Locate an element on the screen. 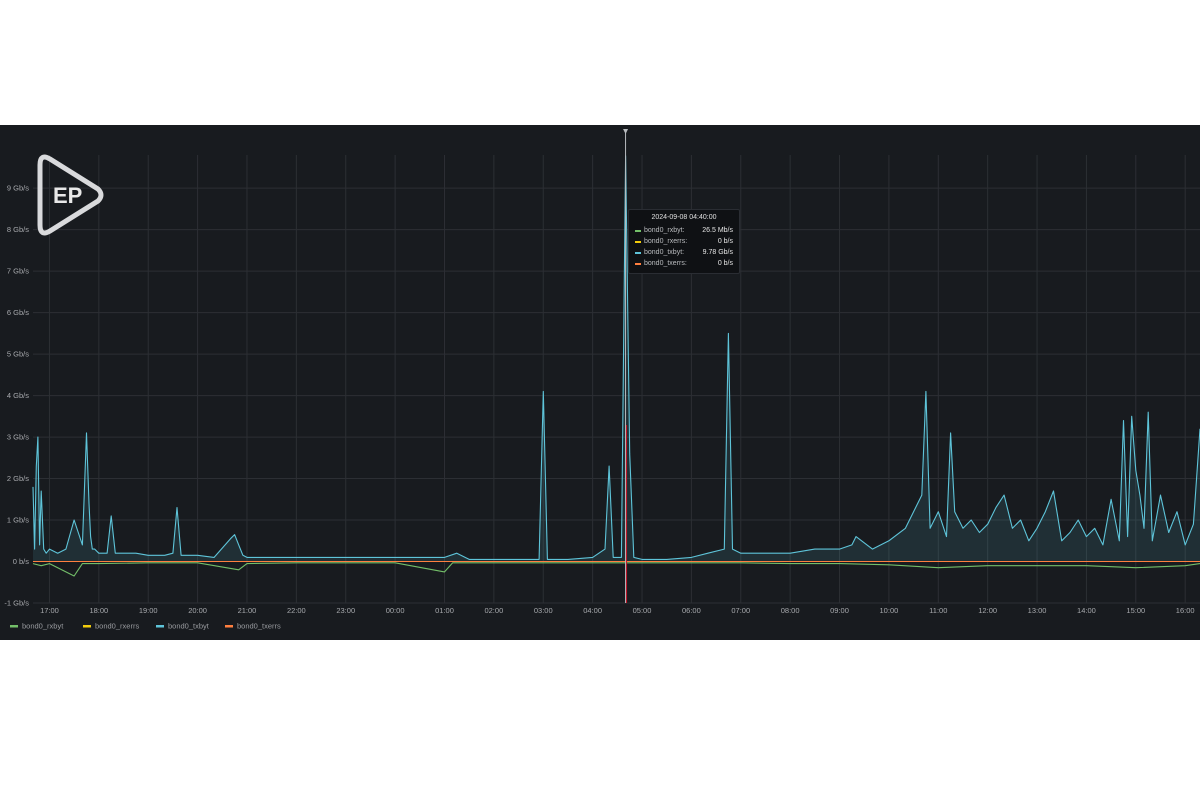  legend-label: bond0_rxerrs is located at coordinates (117, 626).